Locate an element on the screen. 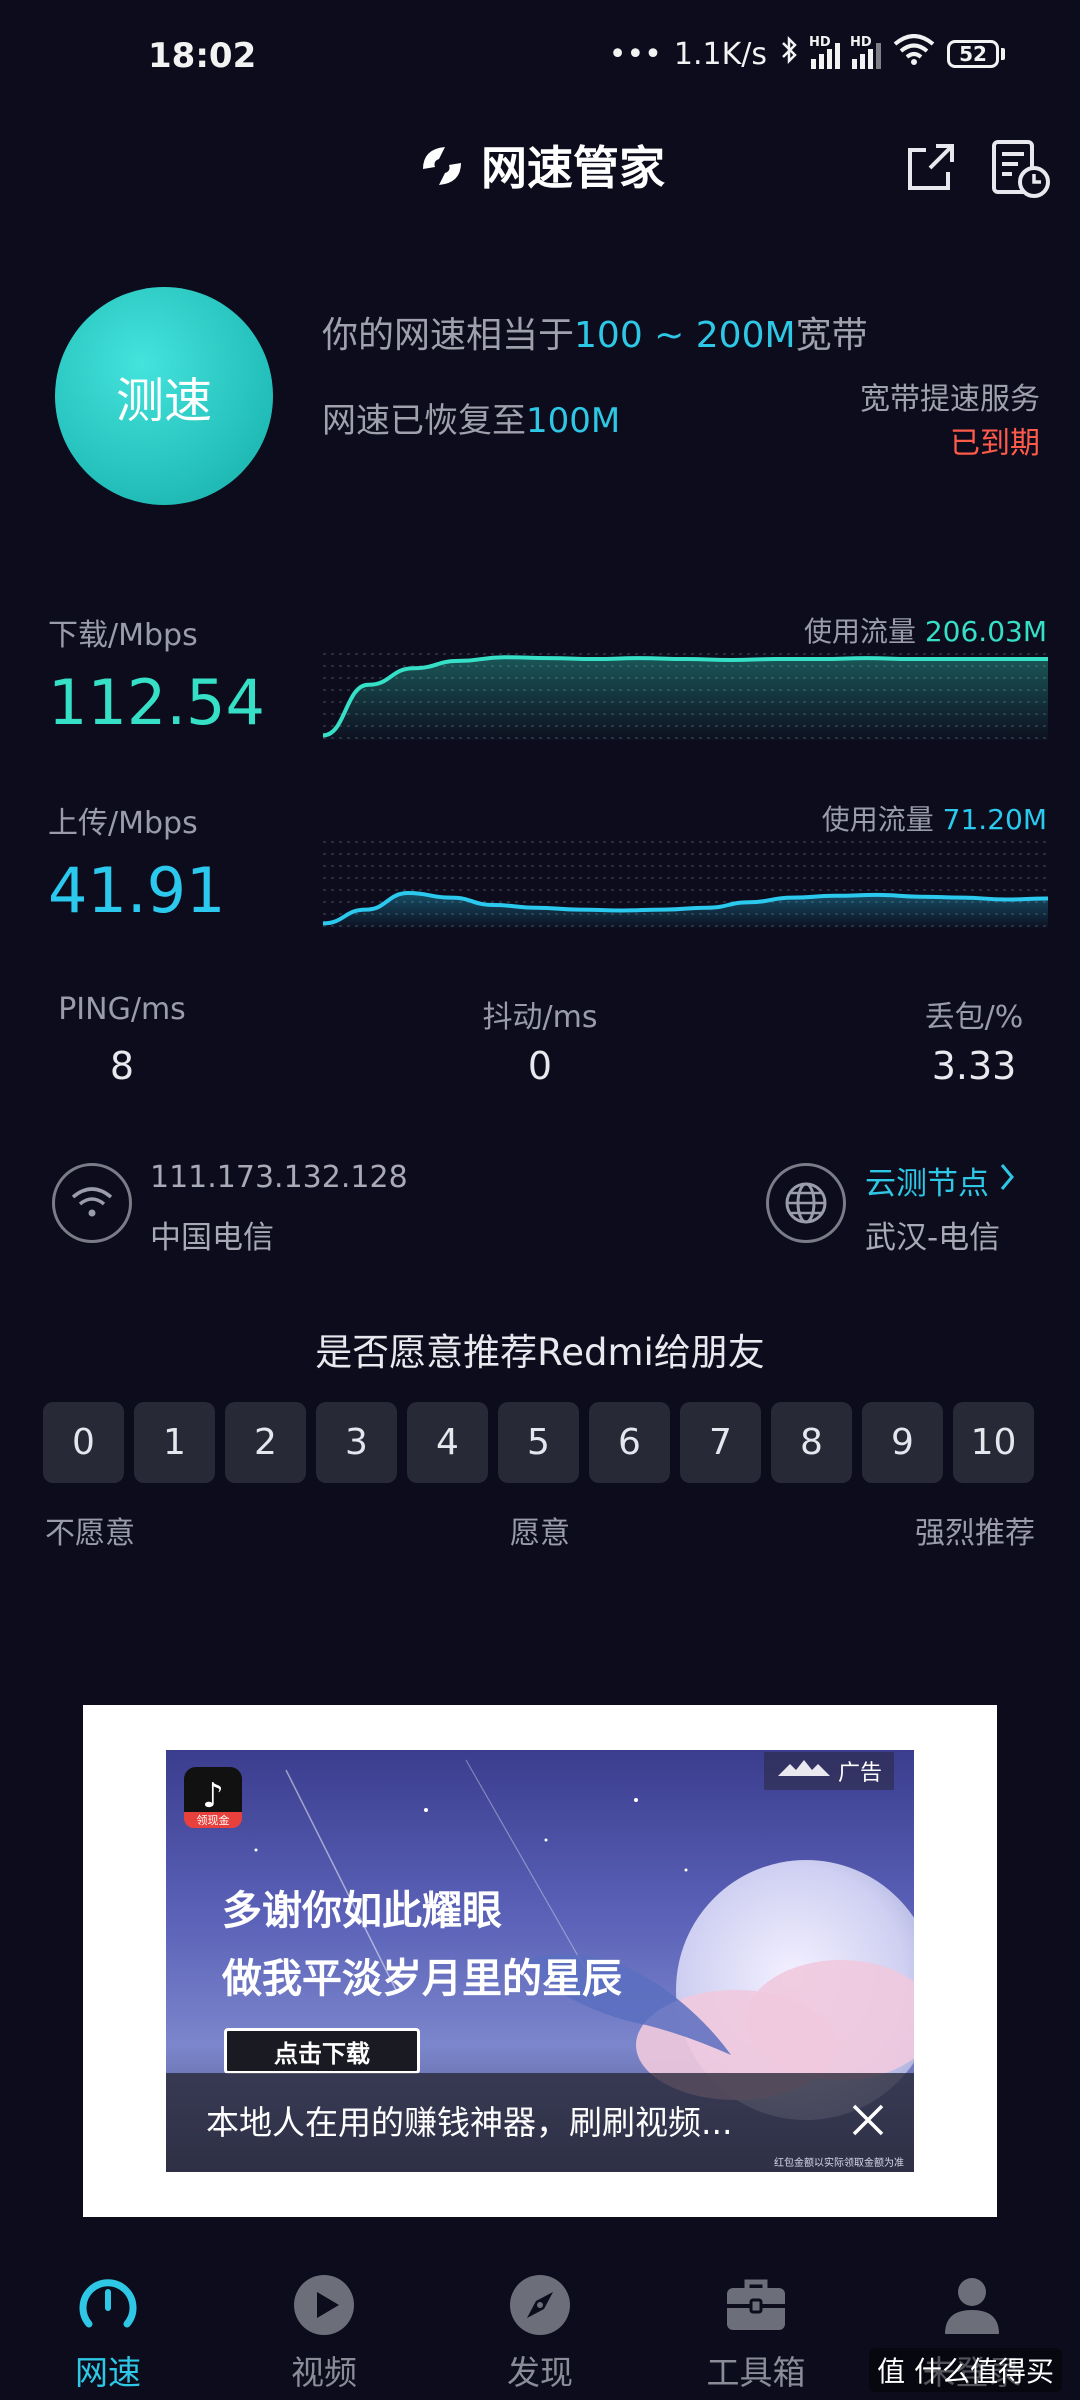  loss-label: 丢包/% is located at coordinates (974, 1017).